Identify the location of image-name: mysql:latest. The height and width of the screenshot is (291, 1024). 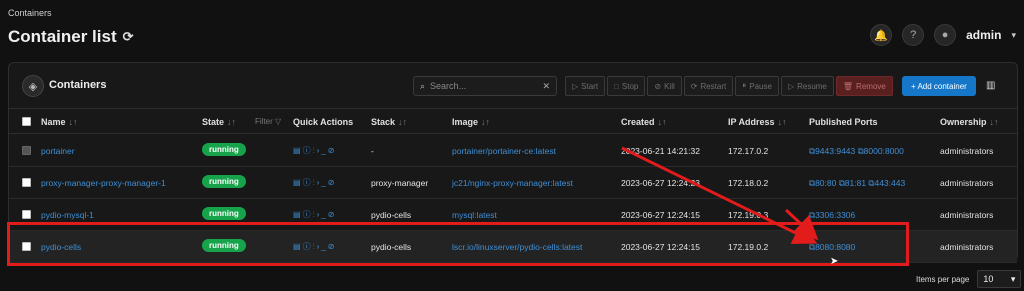
(474, 215).